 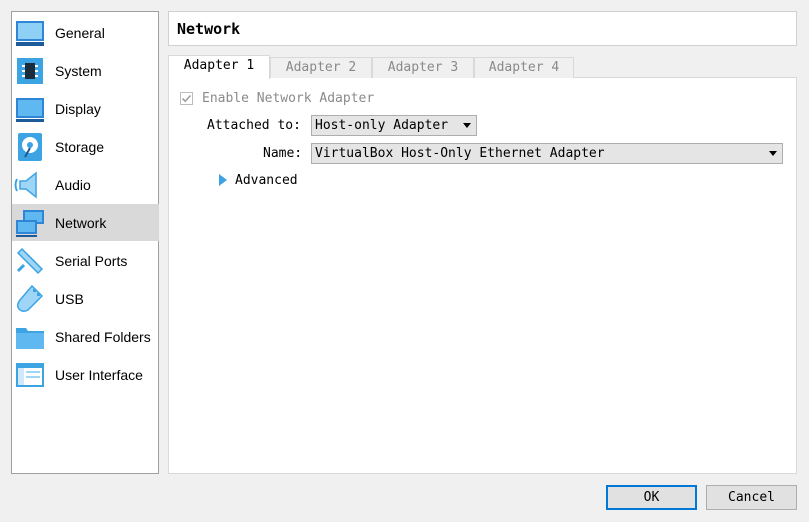 I want to click on sidebar-item-shared-folders: Shared Folders, so click(x=85, y=336).